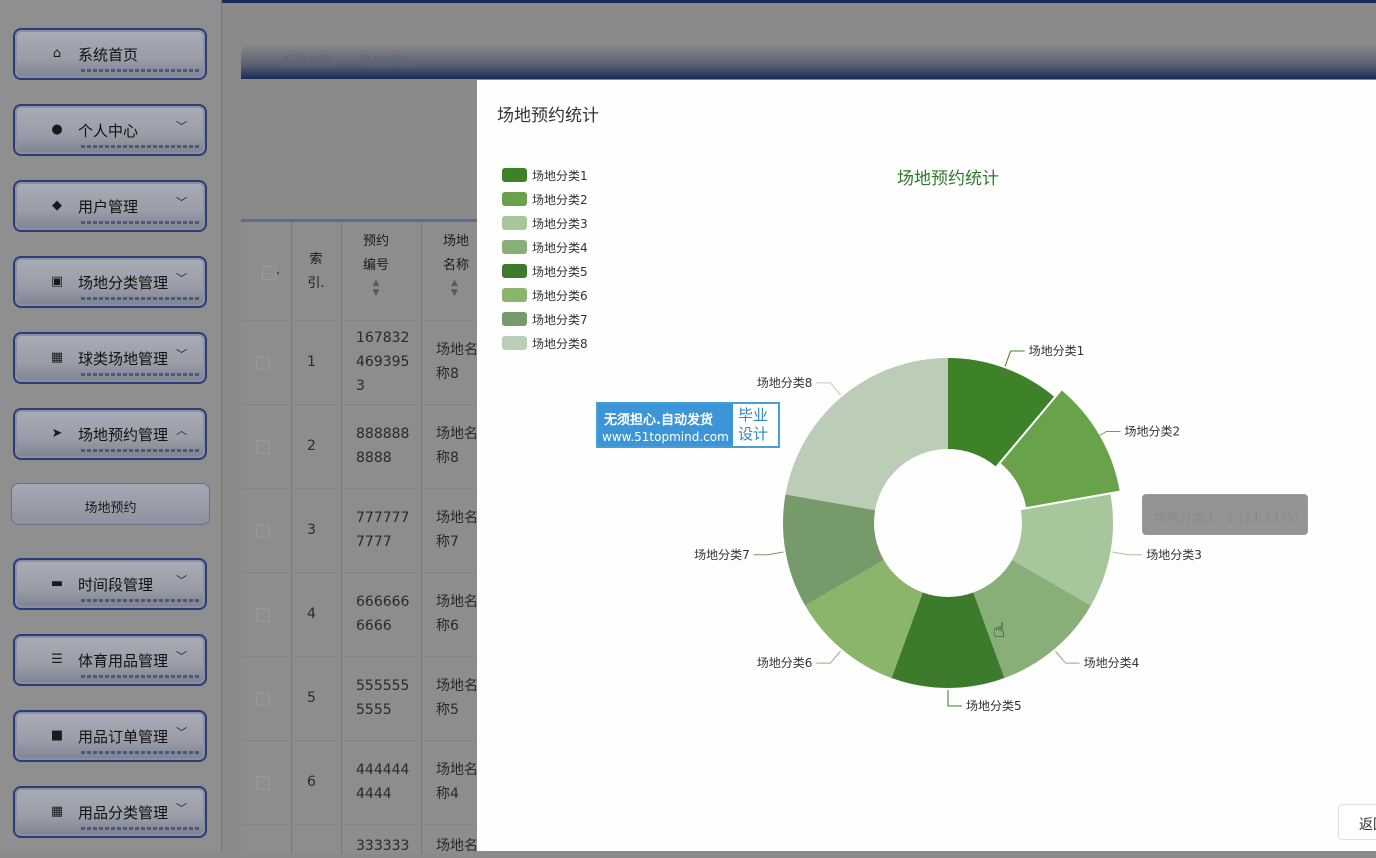 The height and width of the screenshot is (858, 1376). Describe the element at coordinates (57, 735) in the screenshot. I see `cart-icon: ■` at that location.